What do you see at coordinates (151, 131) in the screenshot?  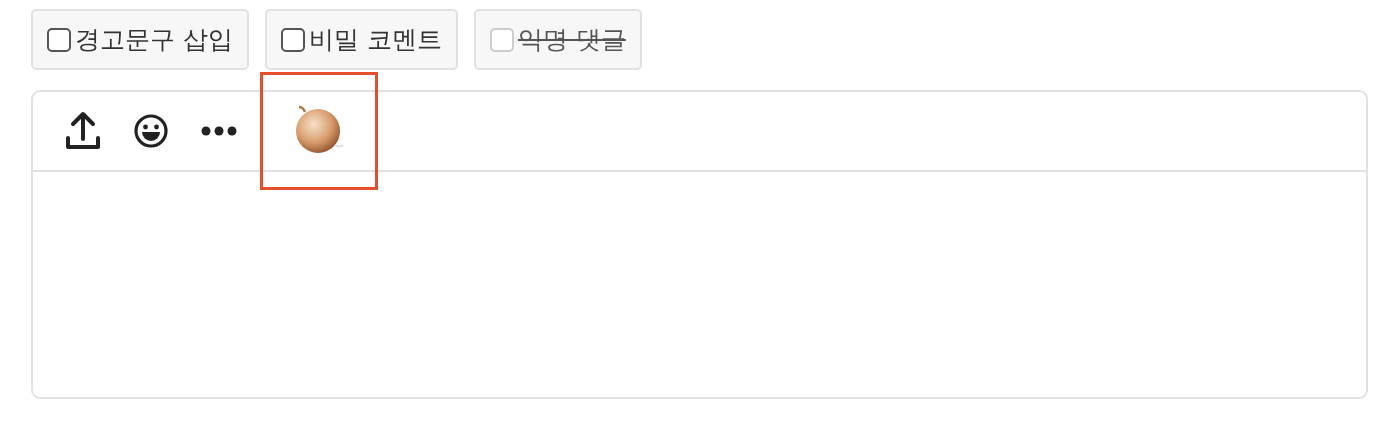 I see `smiley-icon` at bounding box center [151, 131].